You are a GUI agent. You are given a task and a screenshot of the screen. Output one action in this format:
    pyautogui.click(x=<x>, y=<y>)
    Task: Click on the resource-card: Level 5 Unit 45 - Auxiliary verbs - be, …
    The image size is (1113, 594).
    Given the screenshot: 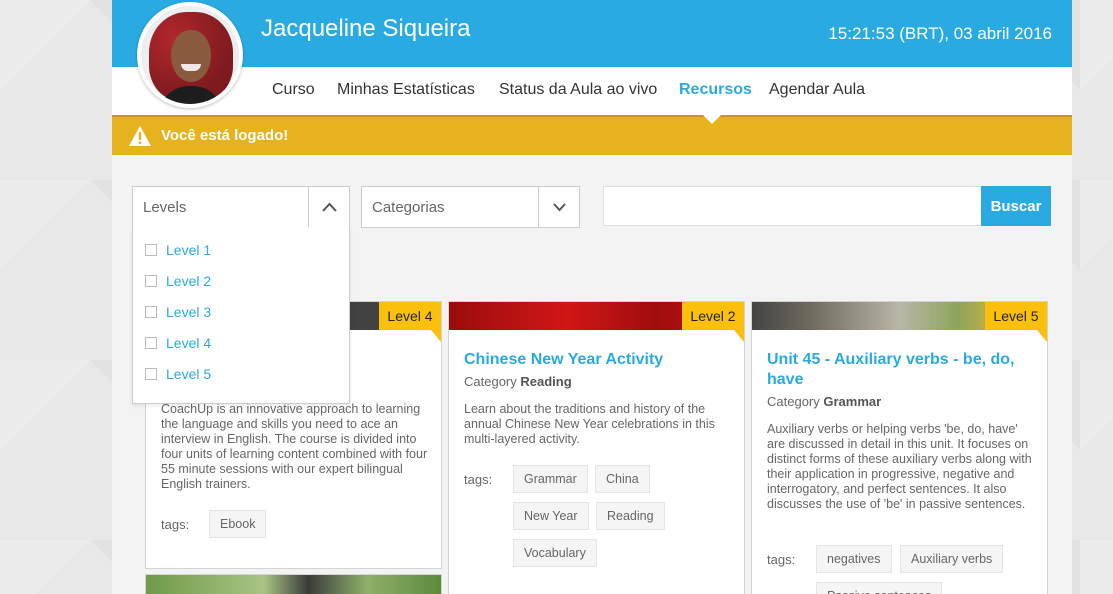 What is the action you would take?
    pyautogui.click(x=899, y=447)
    